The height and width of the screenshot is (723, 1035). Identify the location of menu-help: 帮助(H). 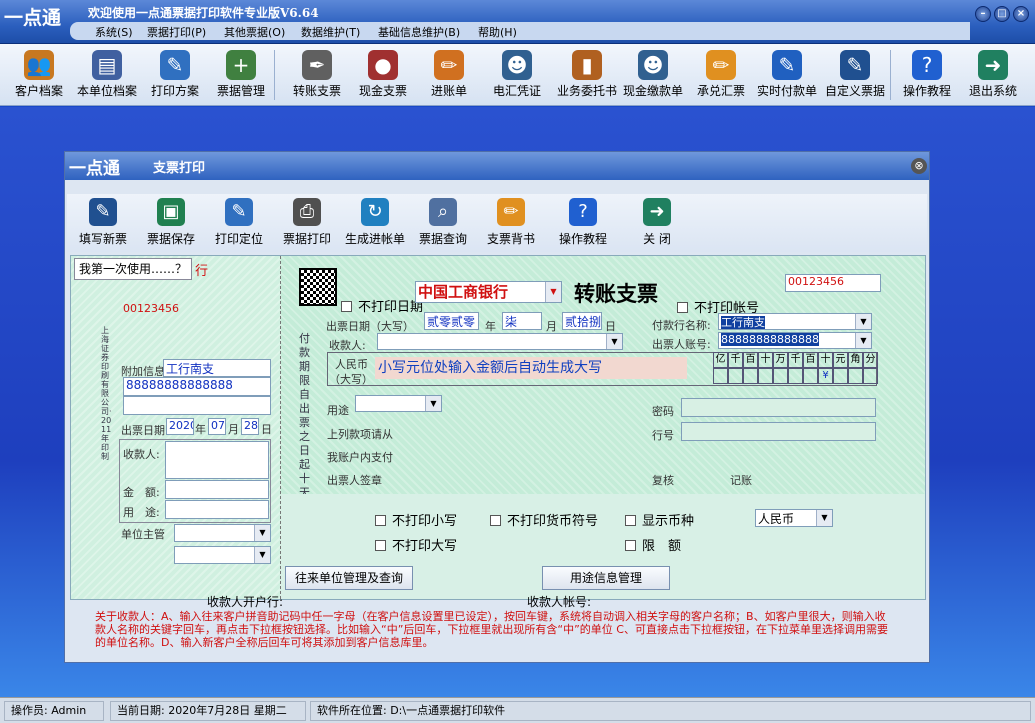
(497, 32).